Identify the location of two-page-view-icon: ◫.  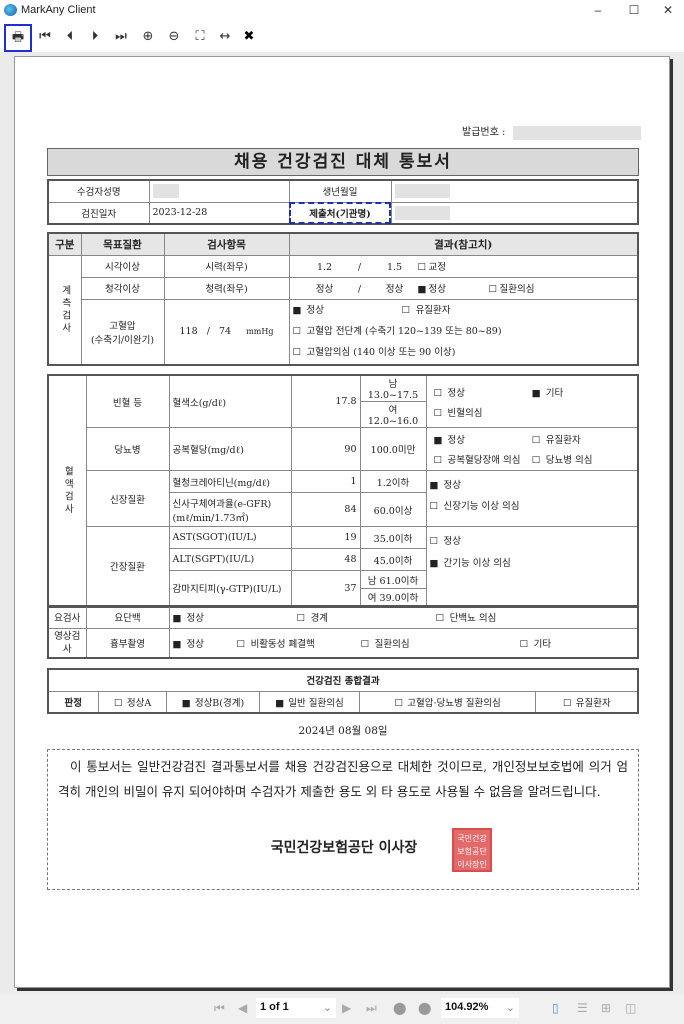
(630, 1008).